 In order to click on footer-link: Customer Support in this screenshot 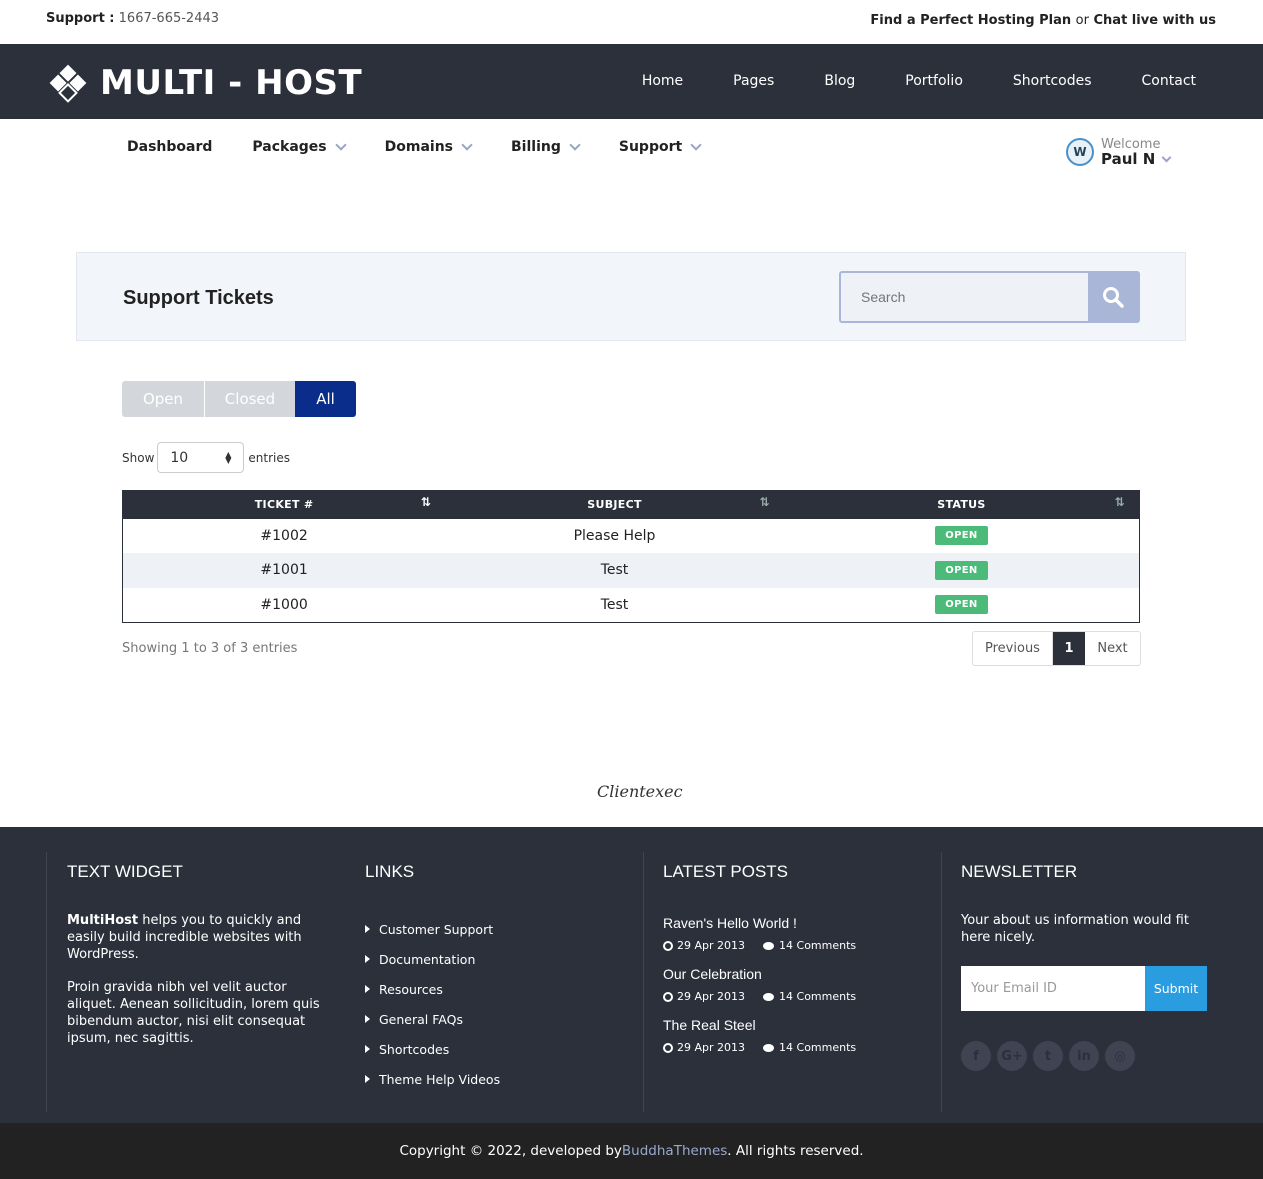, I will do `click(504, 929)`.